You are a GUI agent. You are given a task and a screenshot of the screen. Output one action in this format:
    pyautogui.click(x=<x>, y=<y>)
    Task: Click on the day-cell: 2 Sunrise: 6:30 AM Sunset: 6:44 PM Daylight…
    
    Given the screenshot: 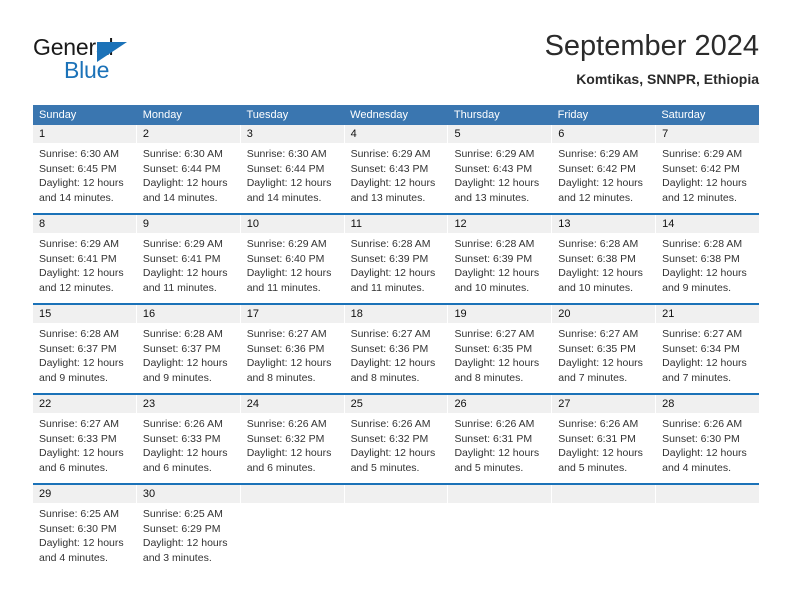 What is the action you would take?
    pyautogui.click(x=188, y=169)
    